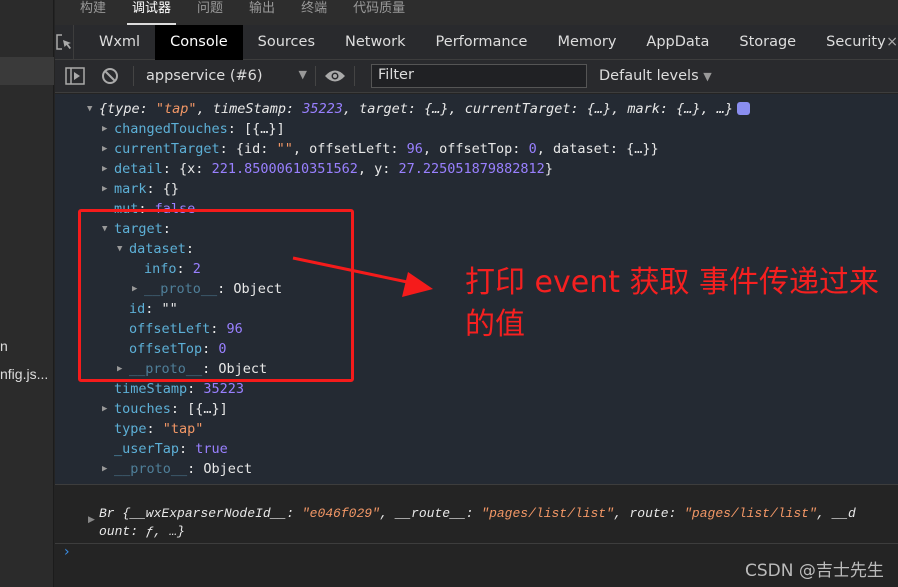 This screenshot has height=587, width=898. What do you see at coordinates (672, 303) in the screenshot?
I see `annotation-text: 打印 event 获取 事件传递过来的值` at bounding box center [672, 303].